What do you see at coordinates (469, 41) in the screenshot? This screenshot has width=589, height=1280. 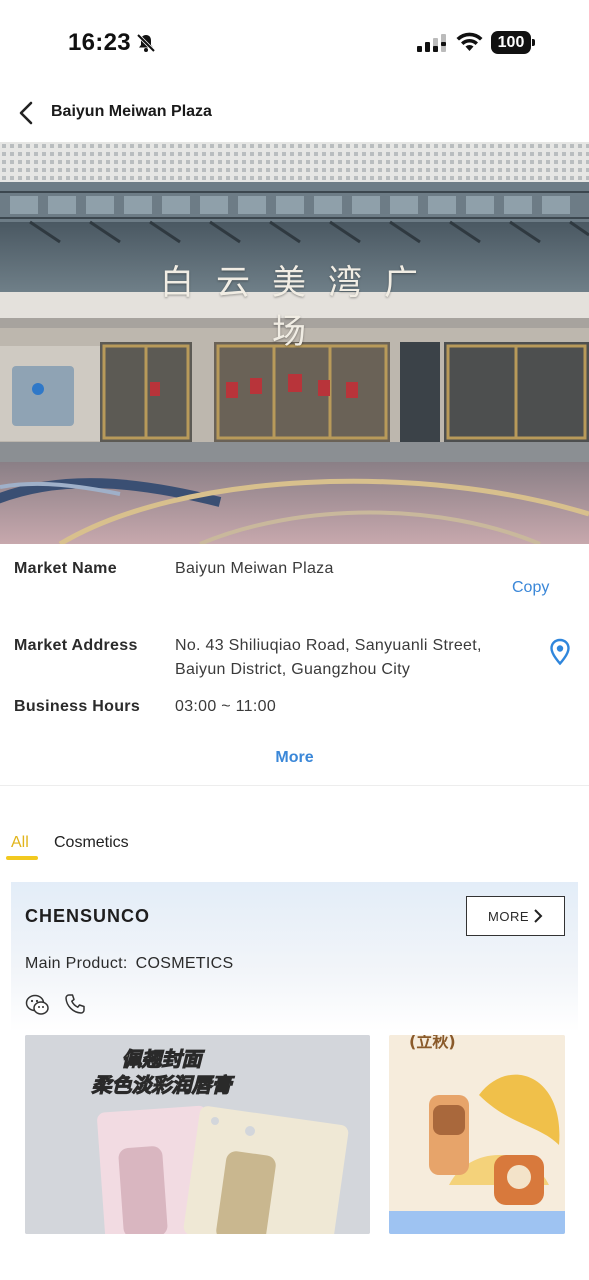 I see `wifi-icon` at bounding box center [469, 41].